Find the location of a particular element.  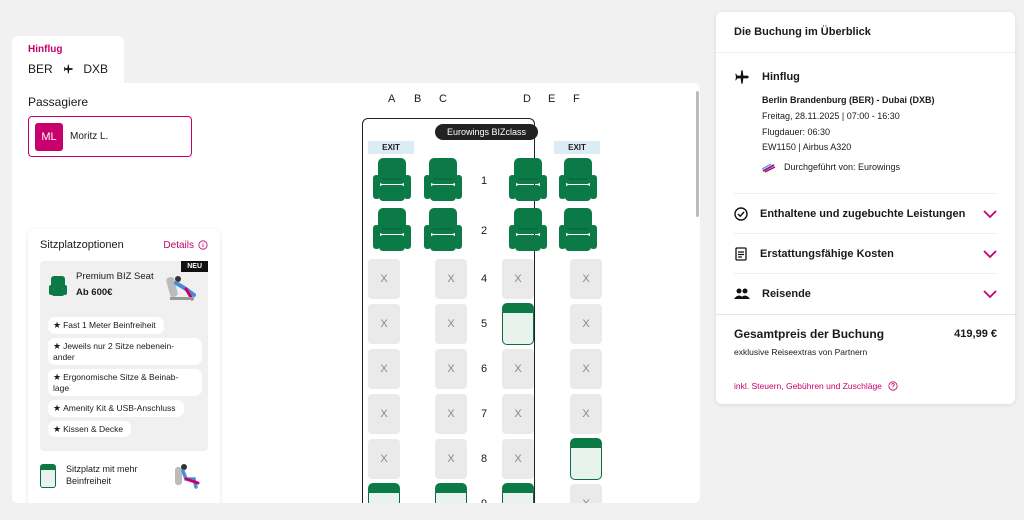

row-number: 9 is located at coordinates (484, 500).